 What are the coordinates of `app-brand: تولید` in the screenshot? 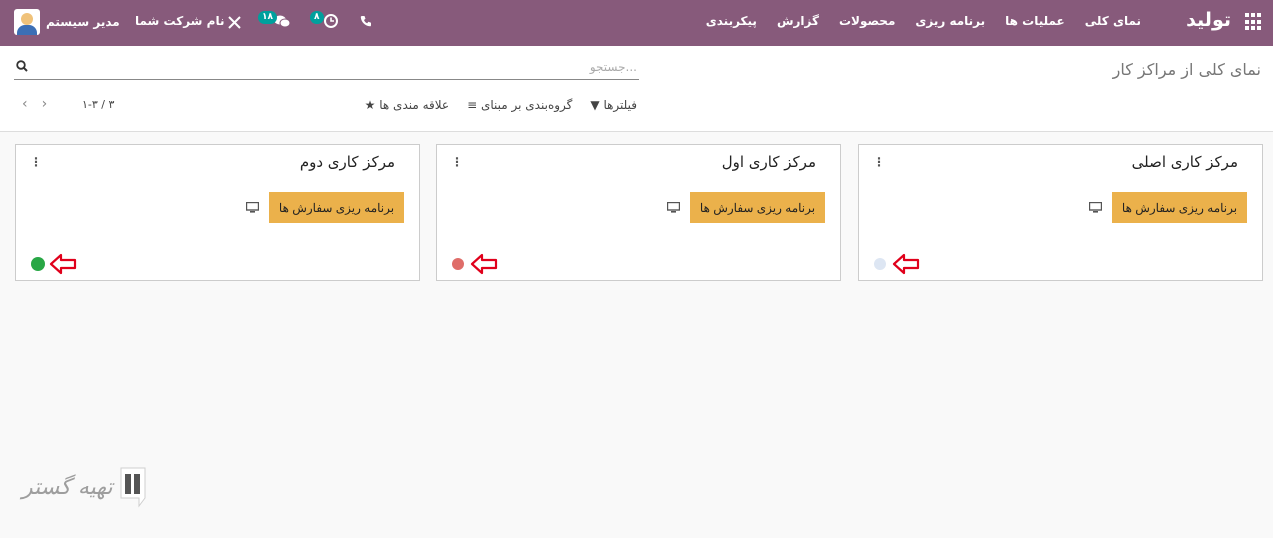 It's located at (1208, 20).